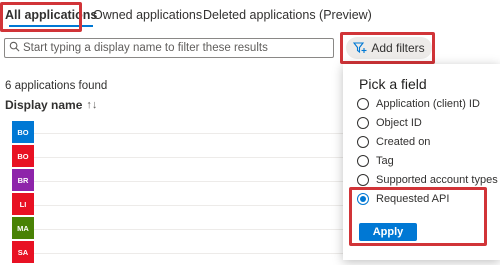 This screenshot has width=500, height=265. I want to click on radio-option: Created on, so click(393, 142).